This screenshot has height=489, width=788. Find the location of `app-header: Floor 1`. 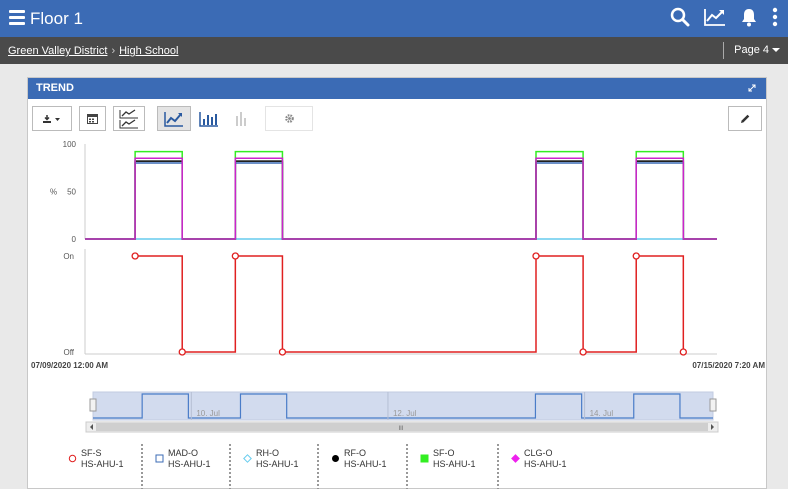

app-header: Floor 1 is located at coordinates (394, 18).